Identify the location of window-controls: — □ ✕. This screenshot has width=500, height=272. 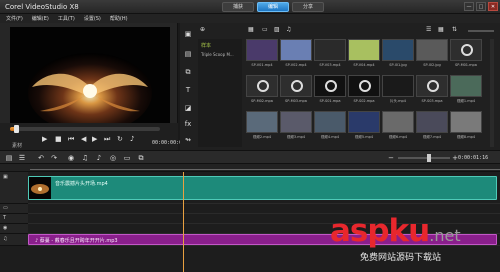
(481, 6).